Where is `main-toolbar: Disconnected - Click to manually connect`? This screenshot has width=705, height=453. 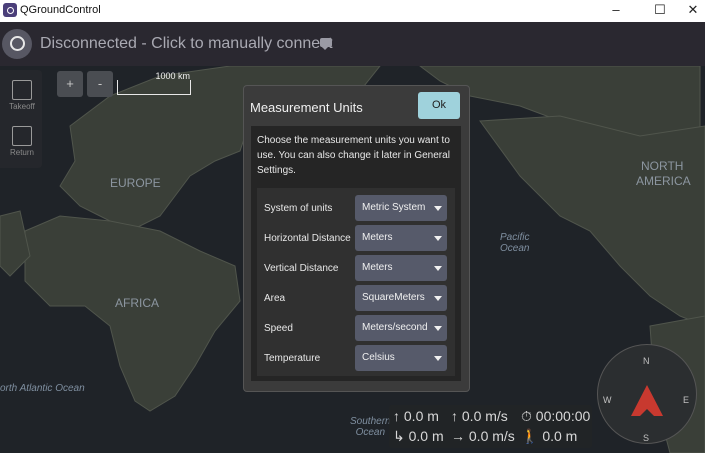 main-toolbar: Disconnected - Click to manually connect is located at coordinates (352, 44).